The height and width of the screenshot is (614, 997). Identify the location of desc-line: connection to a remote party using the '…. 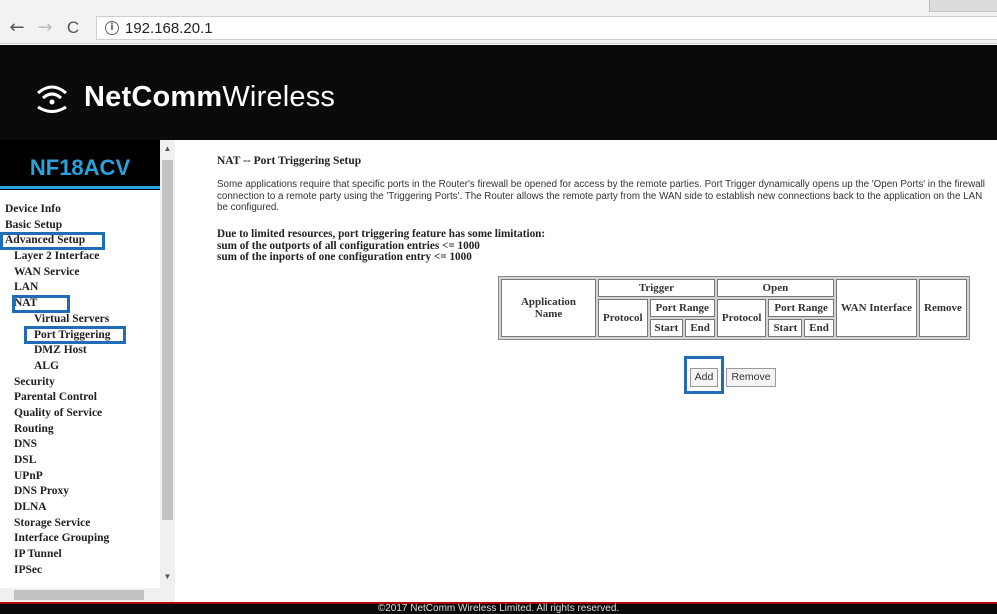
(600, 196).